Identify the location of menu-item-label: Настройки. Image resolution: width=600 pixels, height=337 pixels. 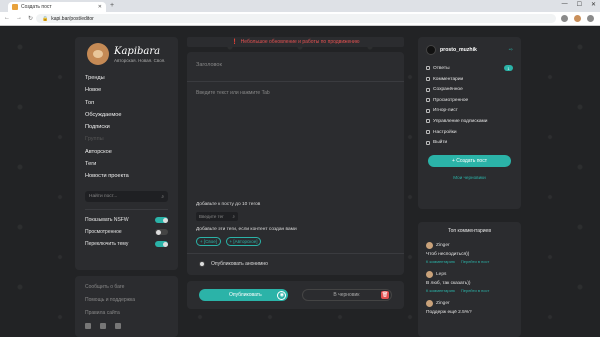
(445, 132).